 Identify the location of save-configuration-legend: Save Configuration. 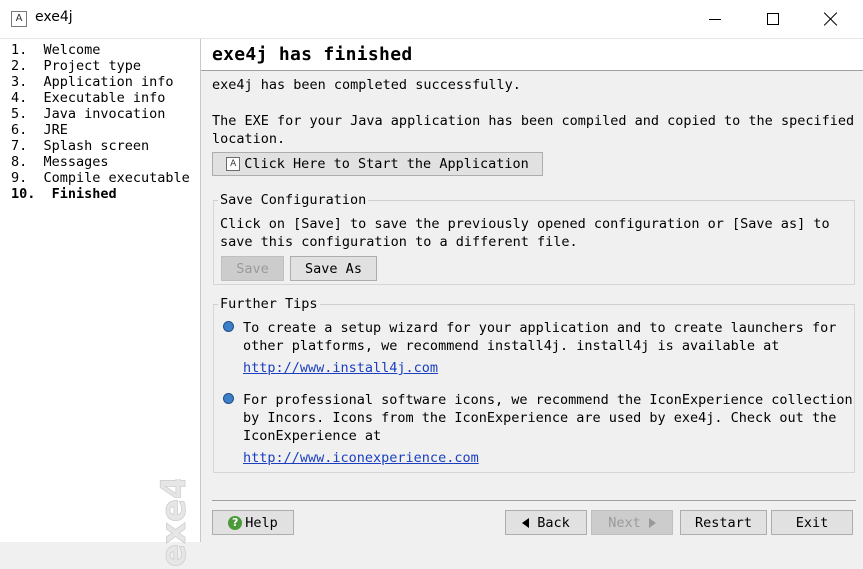
(293, 200).